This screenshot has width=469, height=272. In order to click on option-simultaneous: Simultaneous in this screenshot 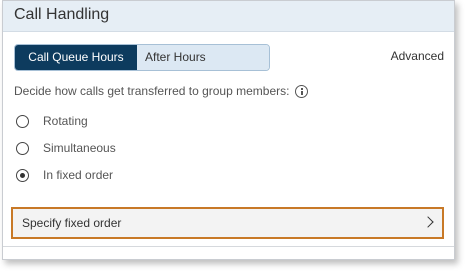, I will do `click(66, 148)`.